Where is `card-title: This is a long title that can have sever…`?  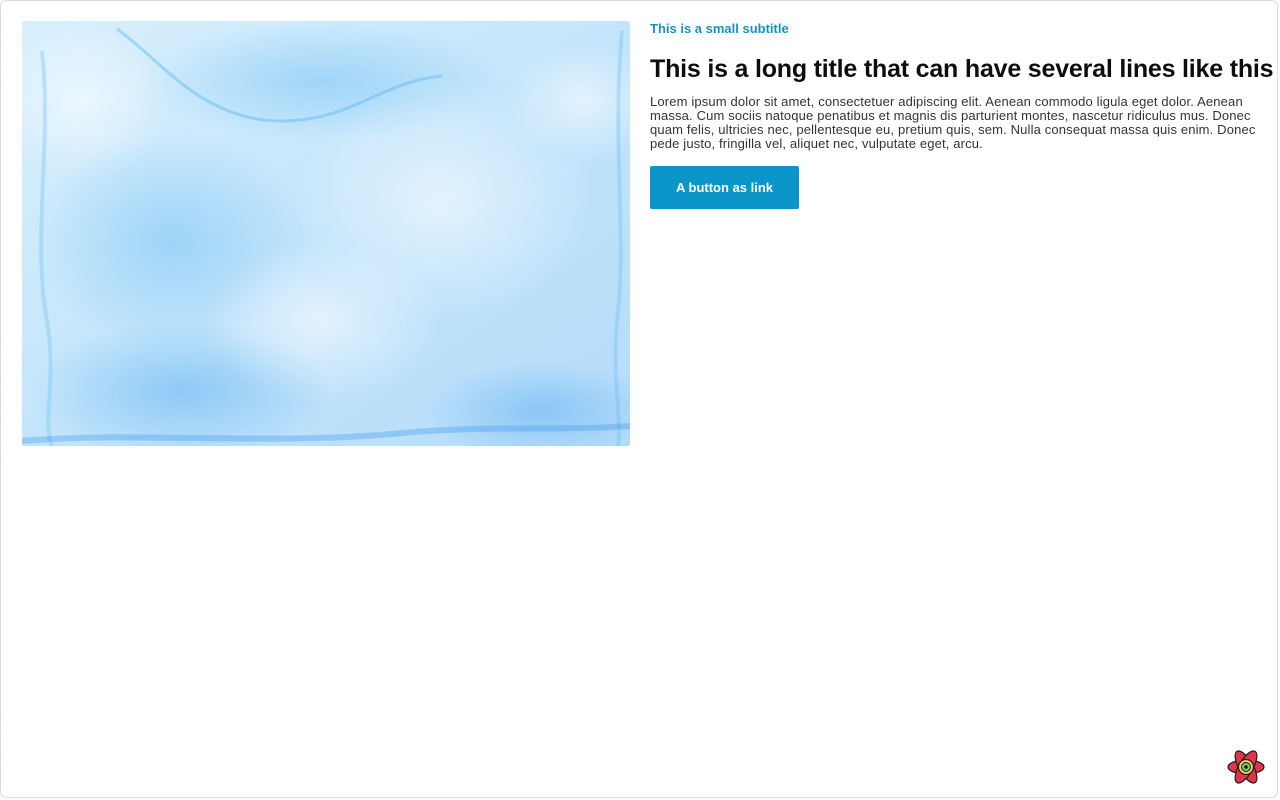
card-title: This is a long title that can have sever… is located at coordinates (962, 69).